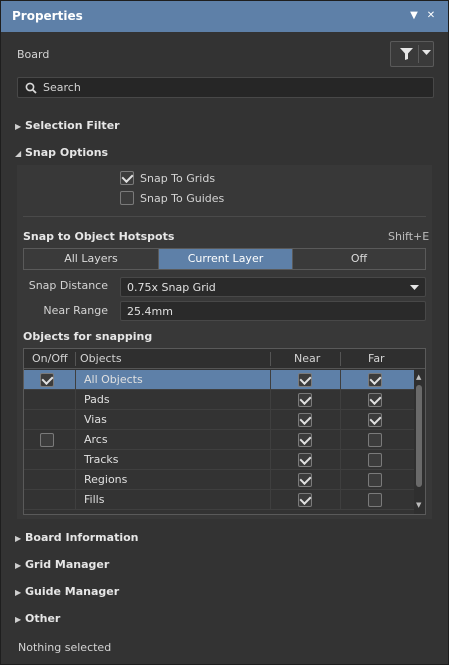  I want to click on search-placeholder: Search, so click(62, 87).